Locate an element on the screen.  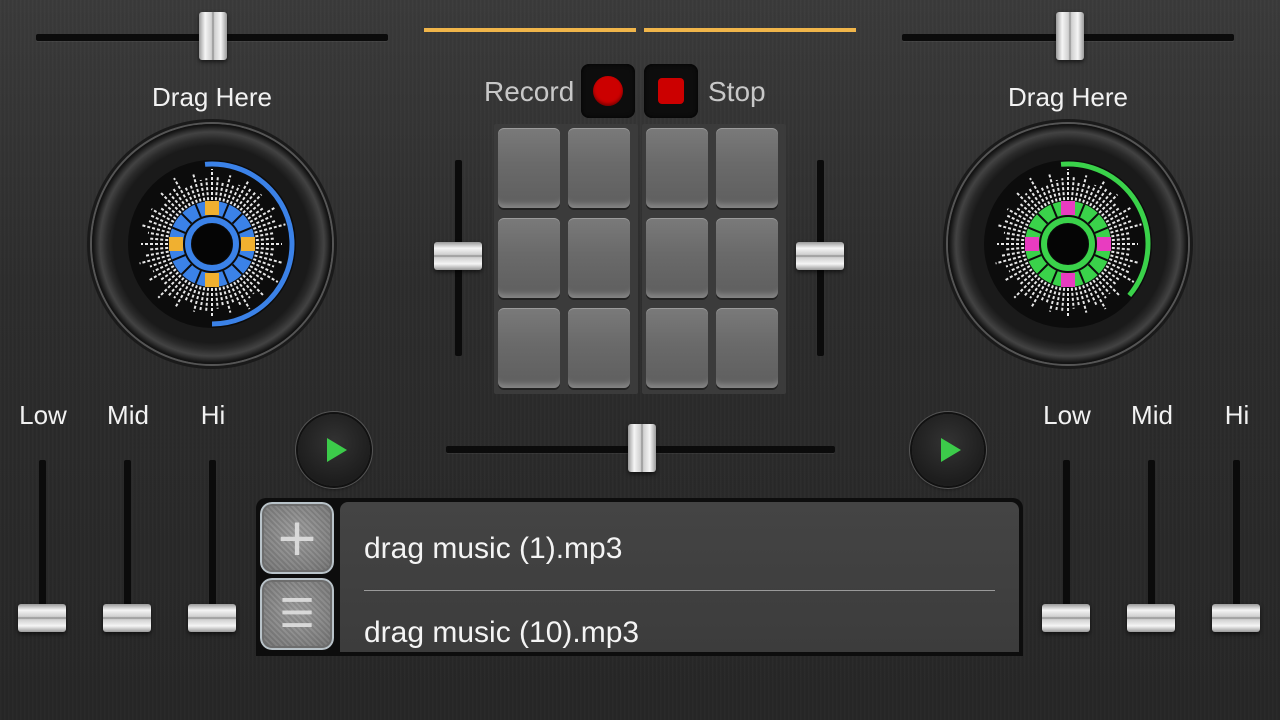
left-turntable is located at coordinates (212, 244).